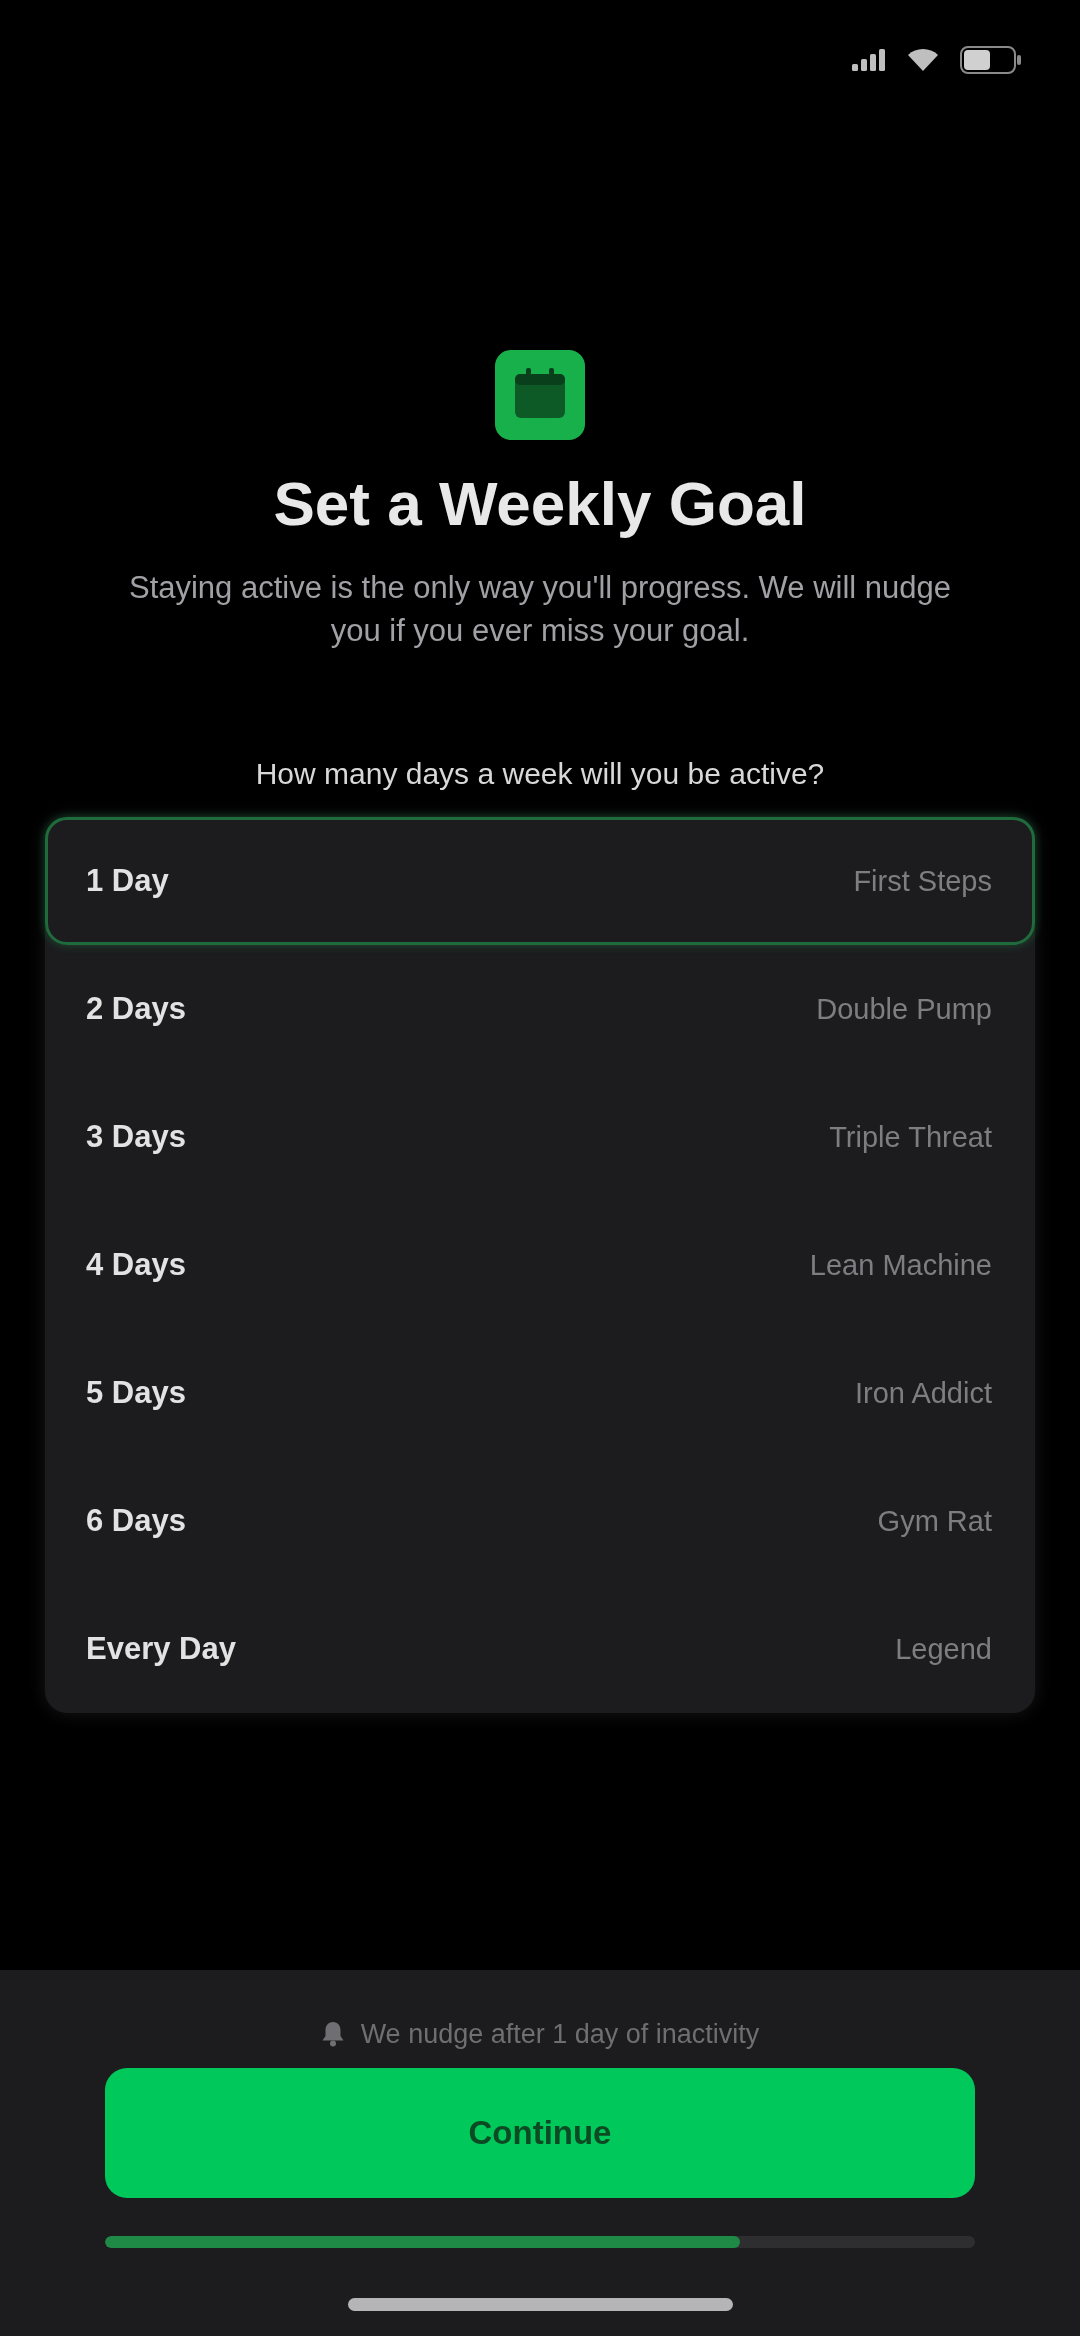  I want to click on subtitle-text: Staying active is the only way you'll progress. We will nudge you if you ever miss your goal., so click(540, 609).